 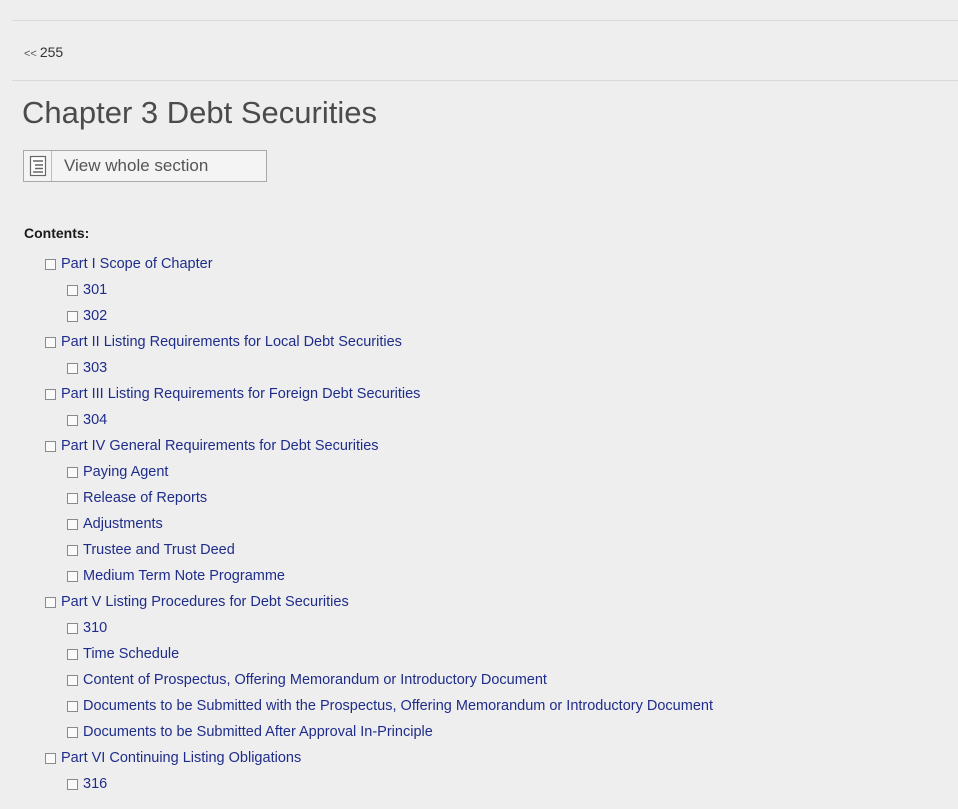 I want to click on header-divider, so click(x=485, y=80).